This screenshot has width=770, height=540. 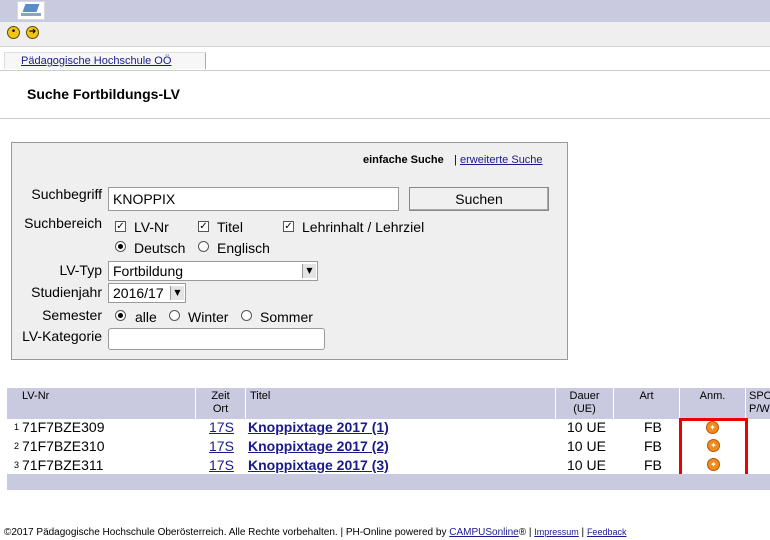 I want to click on logo-mark, so click(x=31, y=8).